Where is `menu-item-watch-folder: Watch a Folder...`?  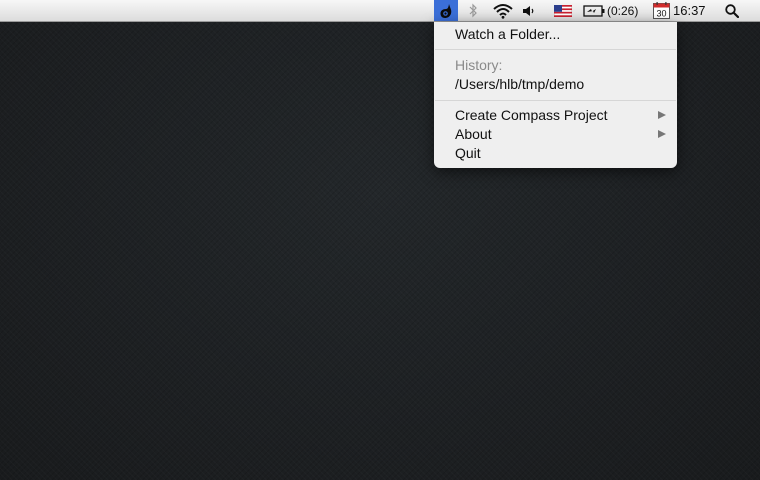 menu-item-watch-folder: Watch a Folder... is located at coordinates (555, 34).